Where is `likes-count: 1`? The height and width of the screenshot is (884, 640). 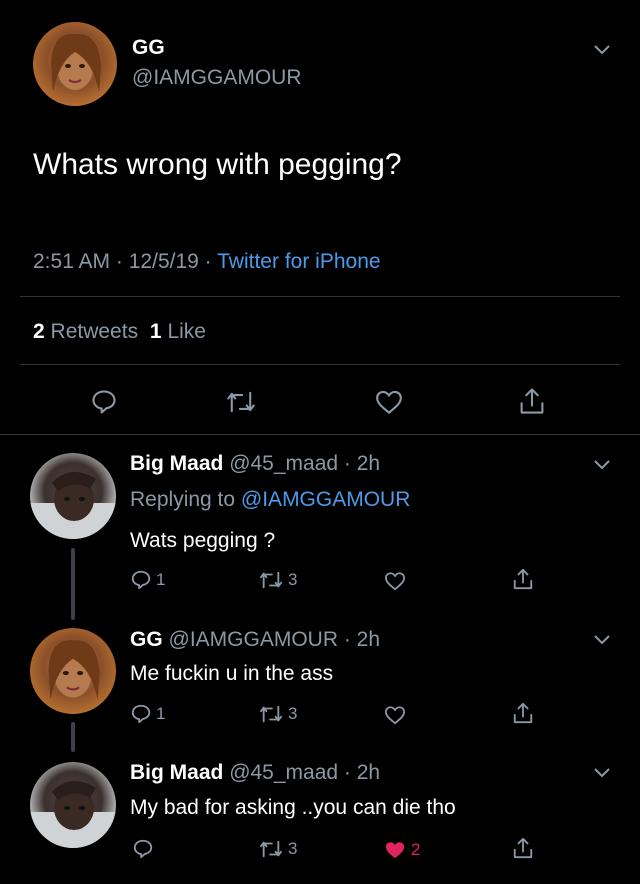 likes-count: 1 is located at coordinates (155, 331).